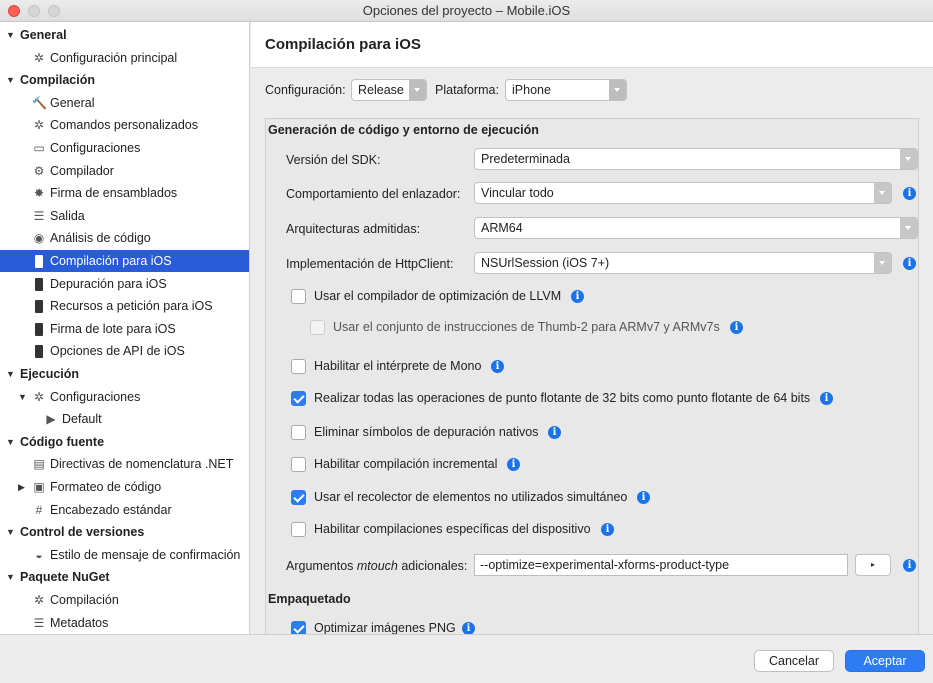 This screenshot has height=683, width=933. I want to click on platform-select: iPhone, so click(566, 90).